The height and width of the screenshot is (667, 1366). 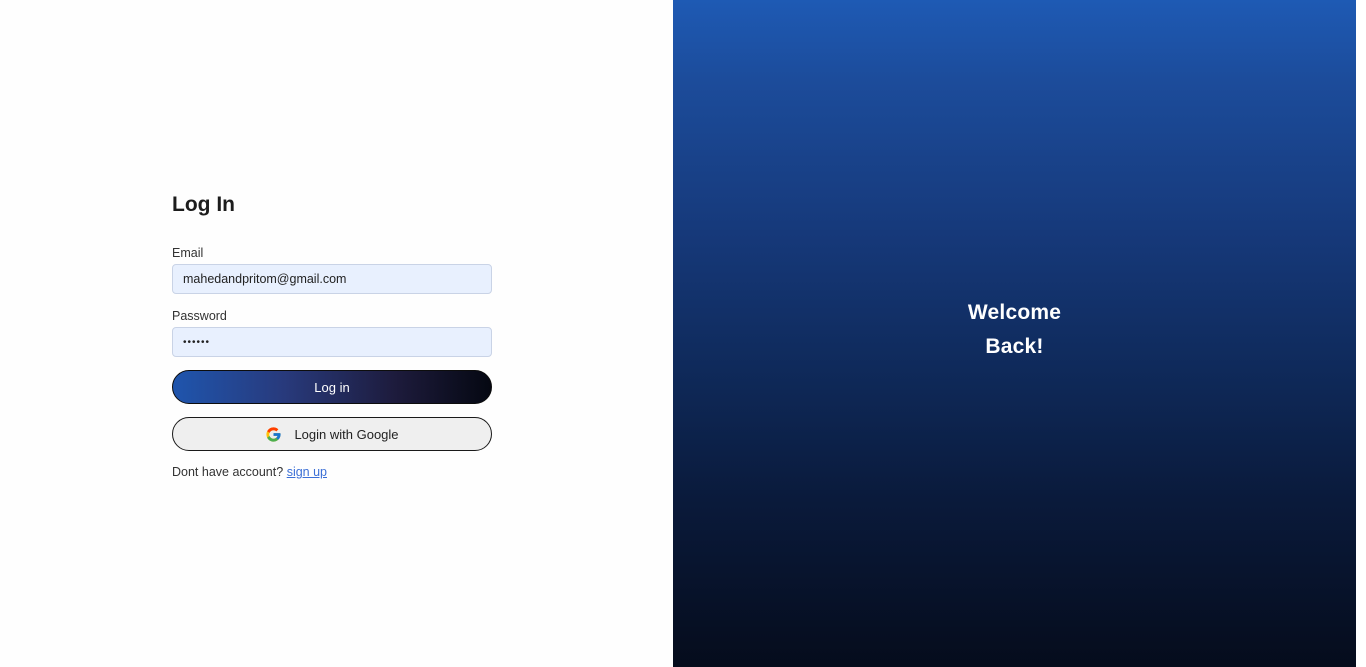 I want to click on google-button-label: Login with Google, so click(x=346, y=434).